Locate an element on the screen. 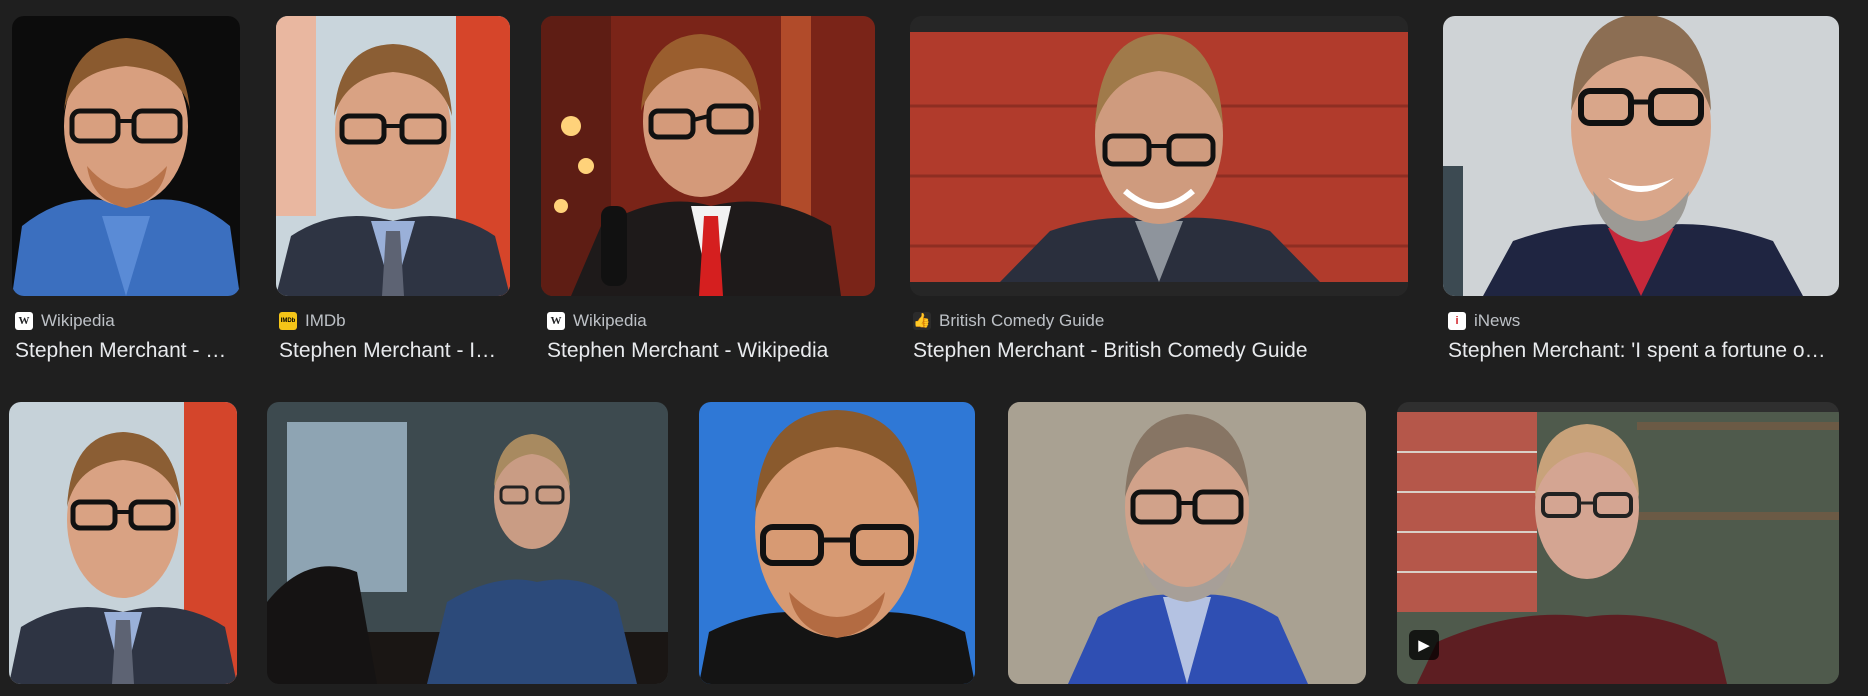 The width and height of the screenshot is (1868, 696). source-name: iNews is located at coordinates (1497, 320).